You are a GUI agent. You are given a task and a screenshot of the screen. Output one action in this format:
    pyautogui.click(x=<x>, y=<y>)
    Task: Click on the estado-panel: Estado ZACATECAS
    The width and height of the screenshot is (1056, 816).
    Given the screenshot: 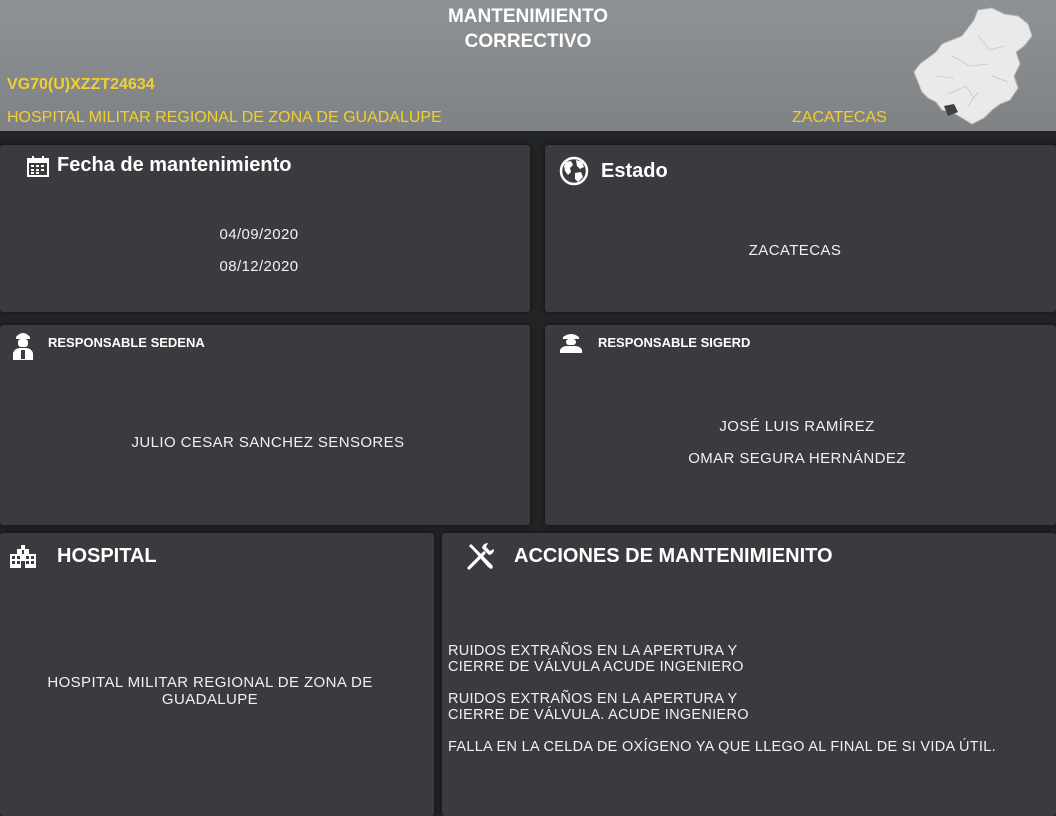 What is the action you would take?
    pyautogui.click(x=800, y=228)
    